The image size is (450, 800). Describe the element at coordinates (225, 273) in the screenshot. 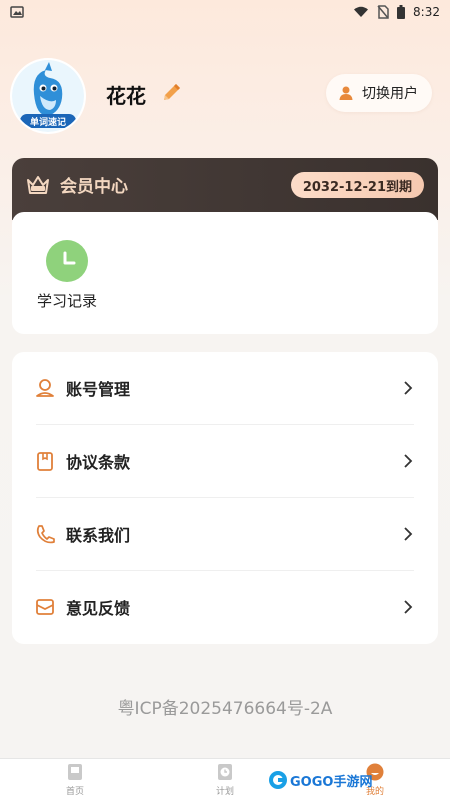

I see `study-card: 学习记录` at that location.